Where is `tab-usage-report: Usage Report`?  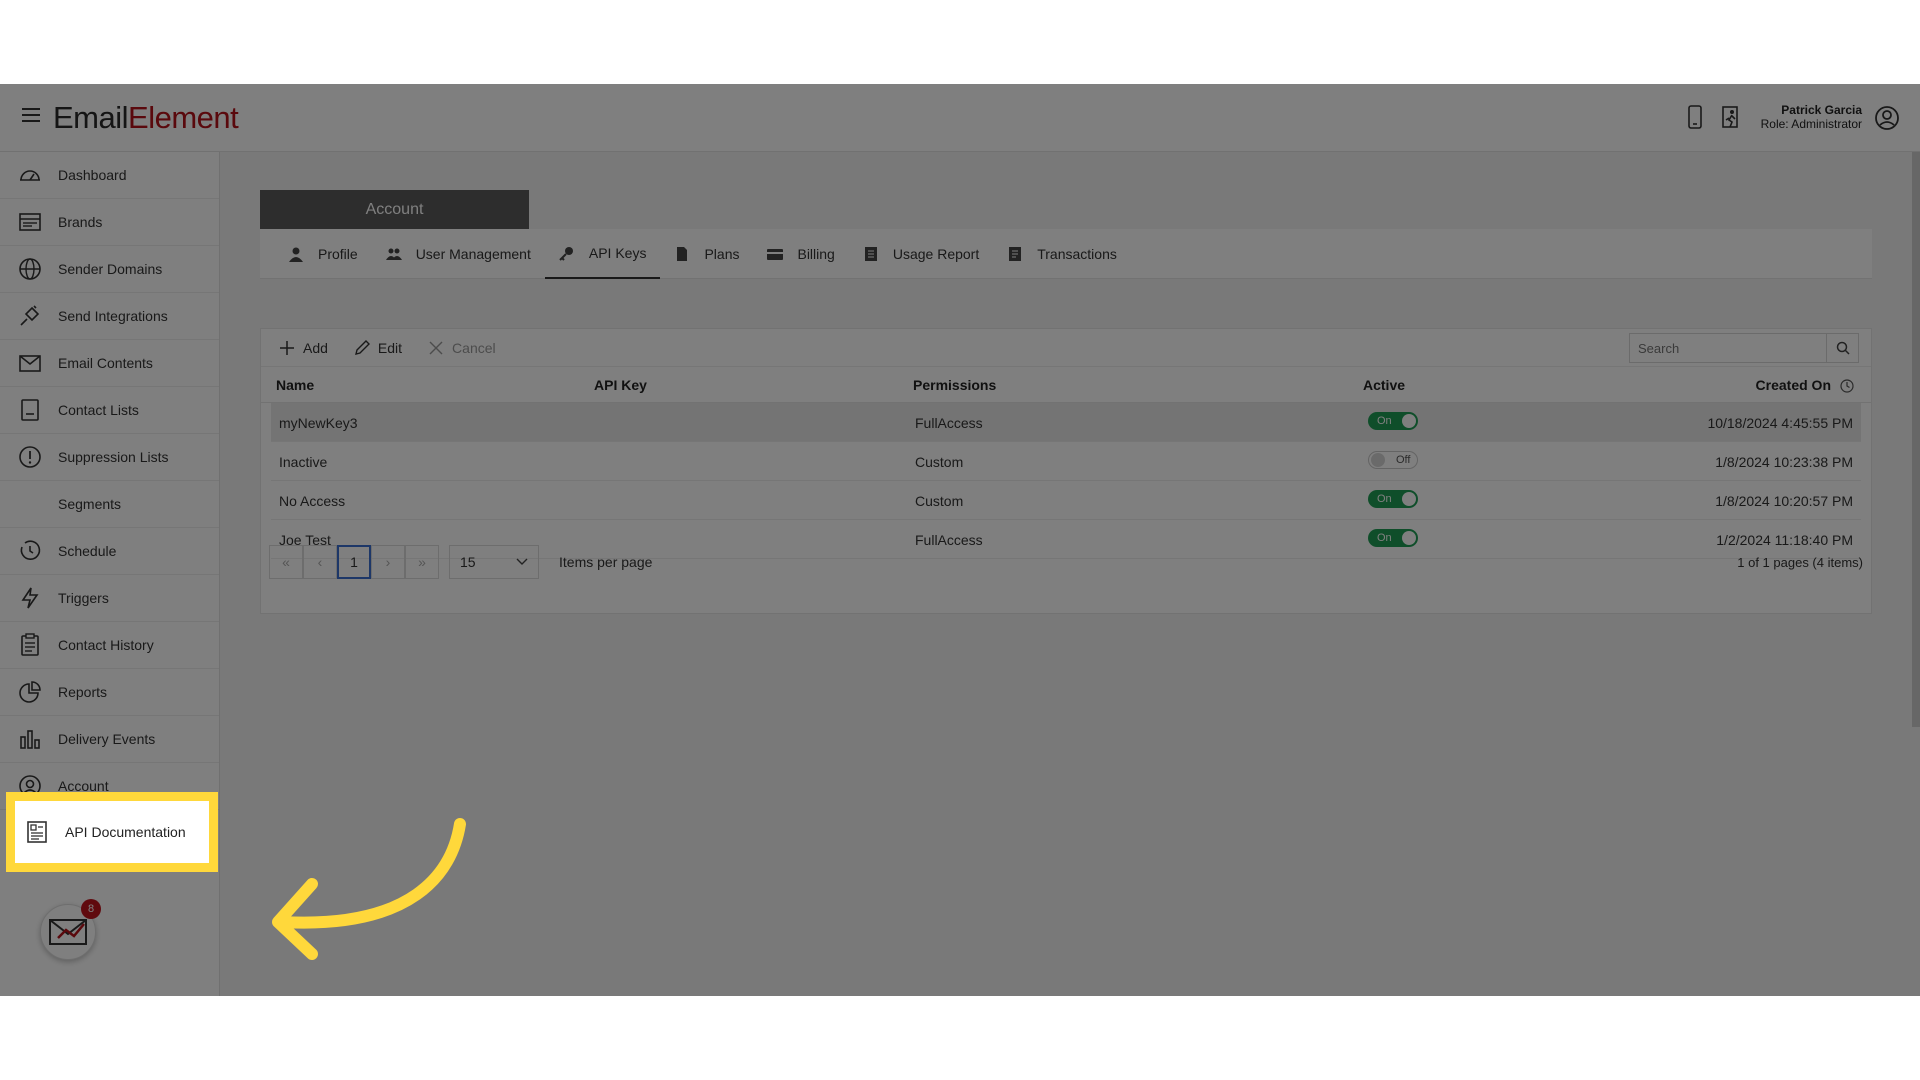 tab-usage-report: Usage Report is located at coordinates (921, 254).